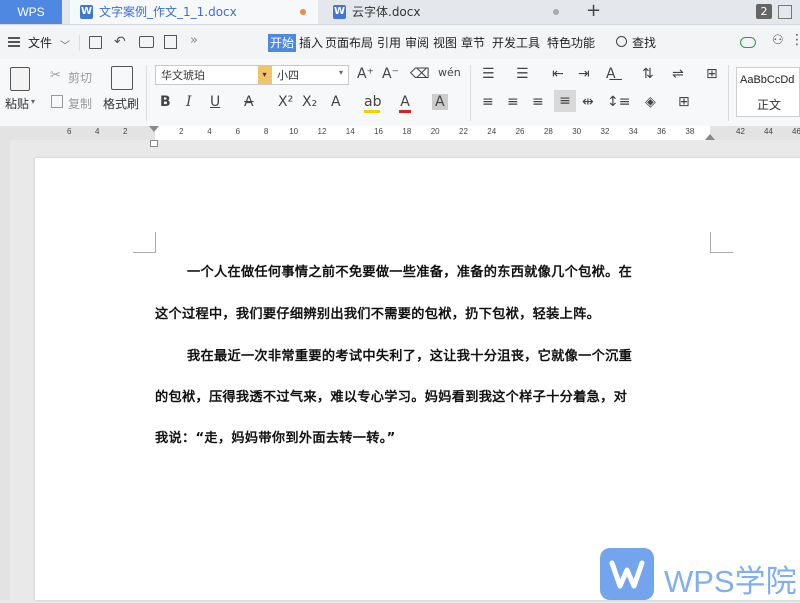  Describe the element at coordinates (538, 102) in the screenshot. I see `align-right-icon: ≡` at that location.